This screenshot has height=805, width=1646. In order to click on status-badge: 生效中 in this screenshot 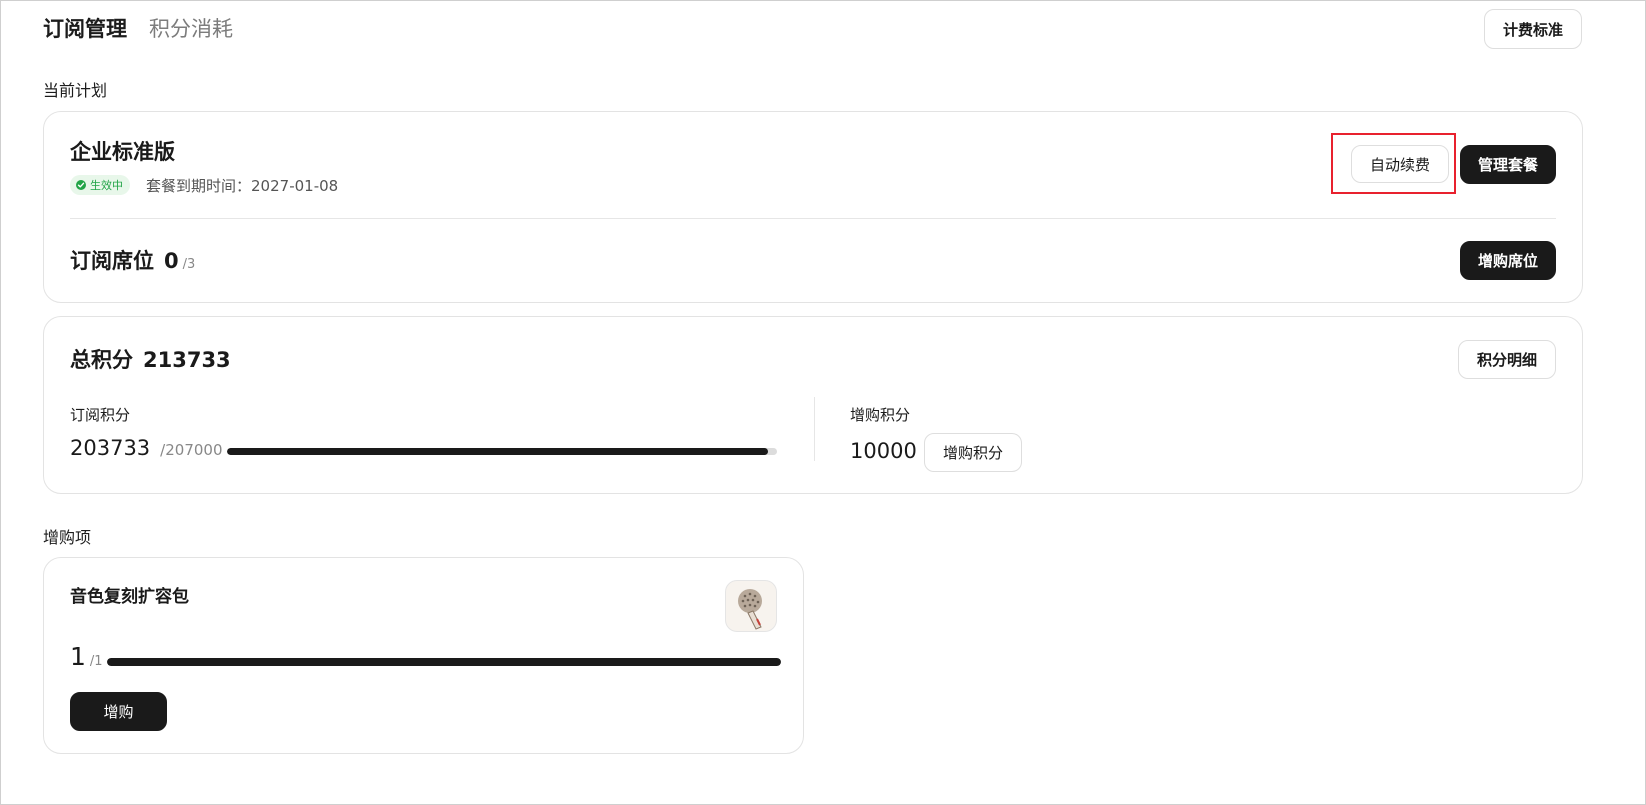, I will do `click(100, 185)`.